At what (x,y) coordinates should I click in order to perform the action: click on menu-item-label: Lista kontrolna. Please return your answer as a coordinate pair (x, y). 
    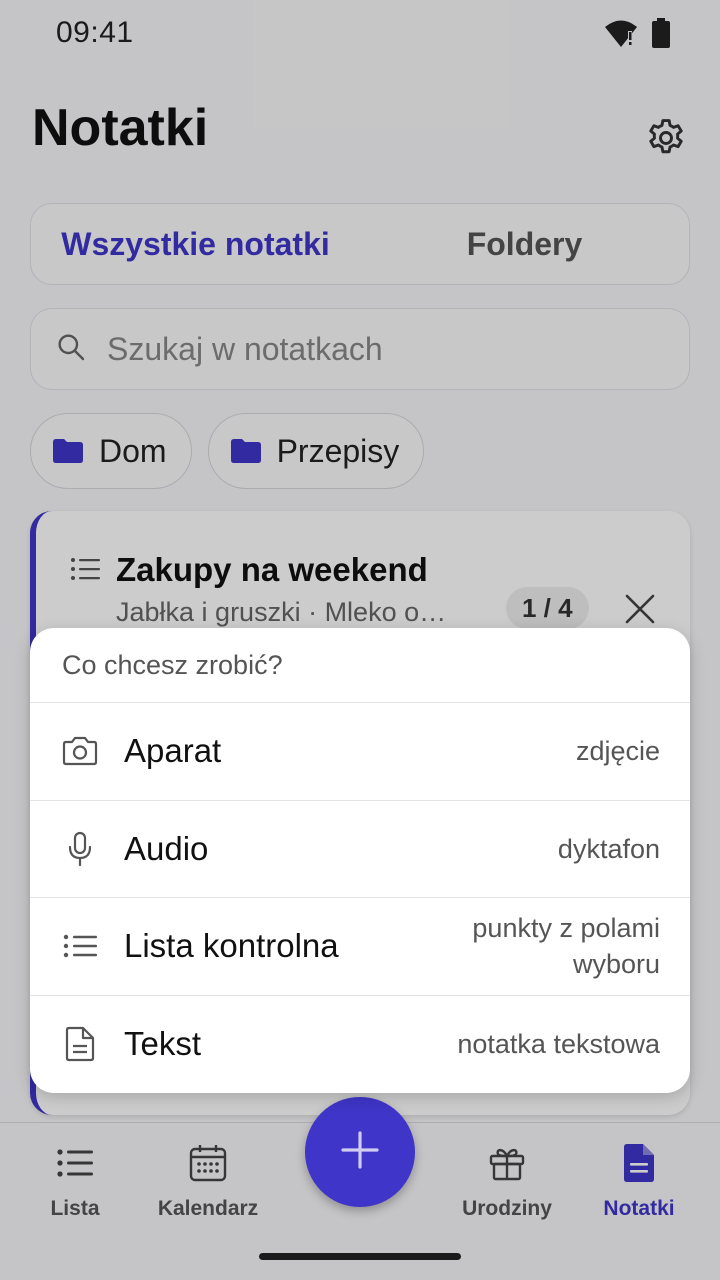
    Looking at the image, I should click on (231, 946).